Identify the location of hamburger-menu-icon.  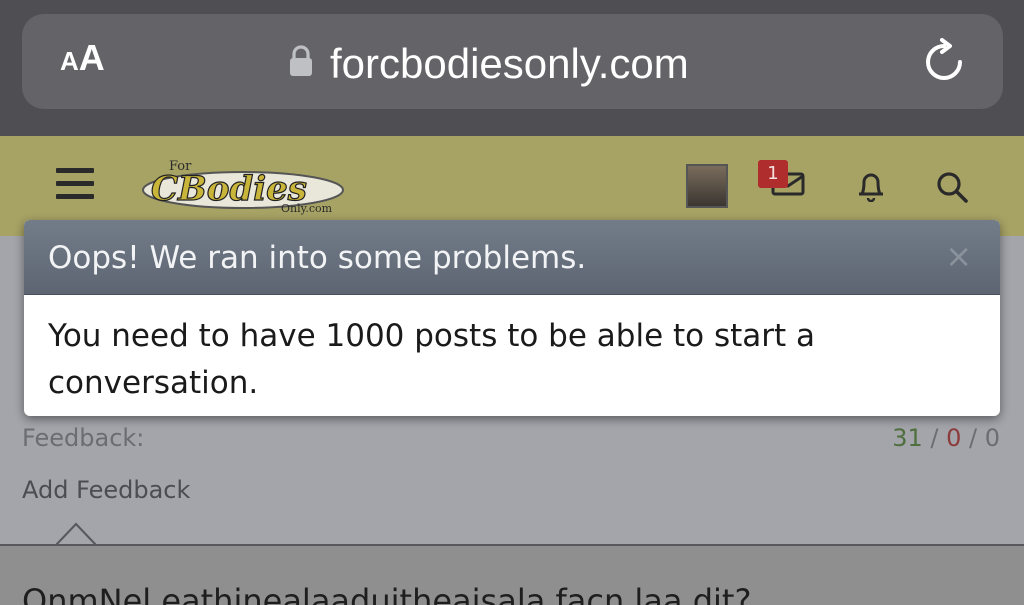
(75, 185).